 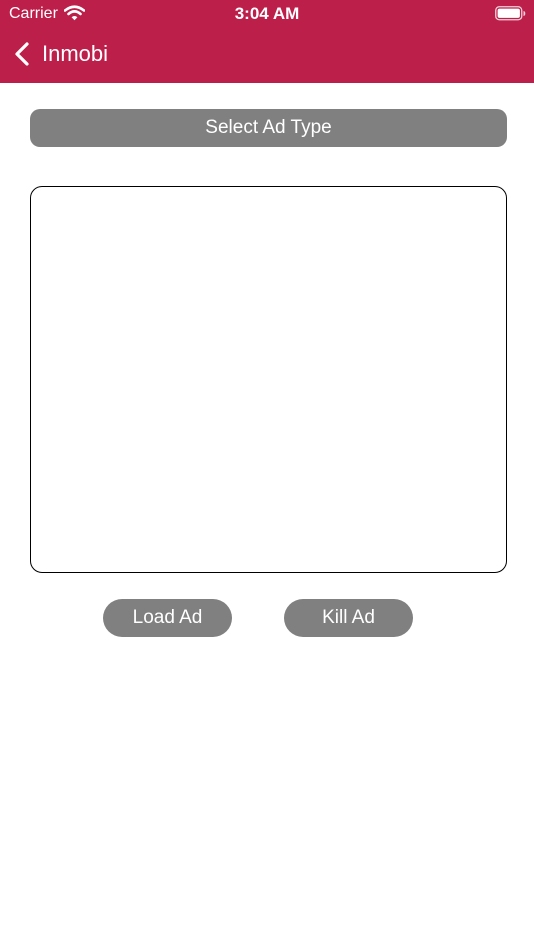 I want to click on app-header: Carrier 3:04 AM Inmobi, so click(x=267, y=41).